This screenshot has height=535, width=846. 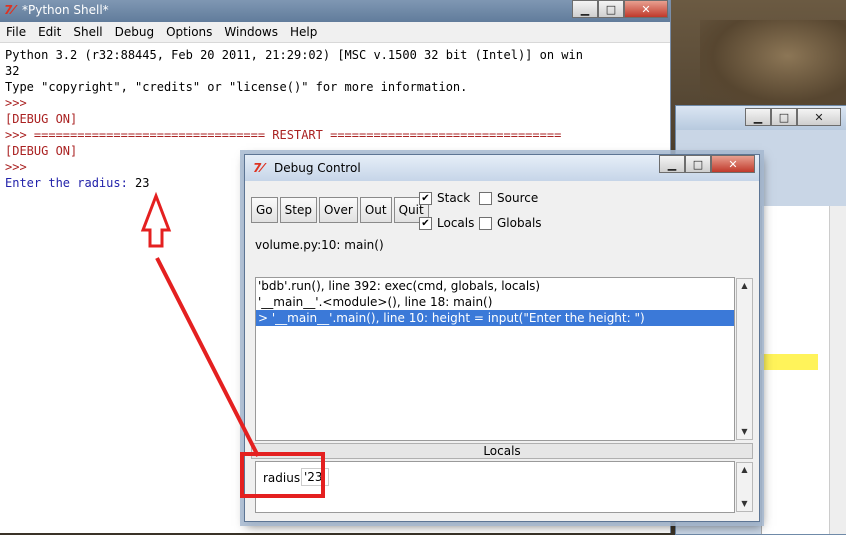 I want to click on debug-status-text: volume.py:10: main(), so click(x=319, y=245).